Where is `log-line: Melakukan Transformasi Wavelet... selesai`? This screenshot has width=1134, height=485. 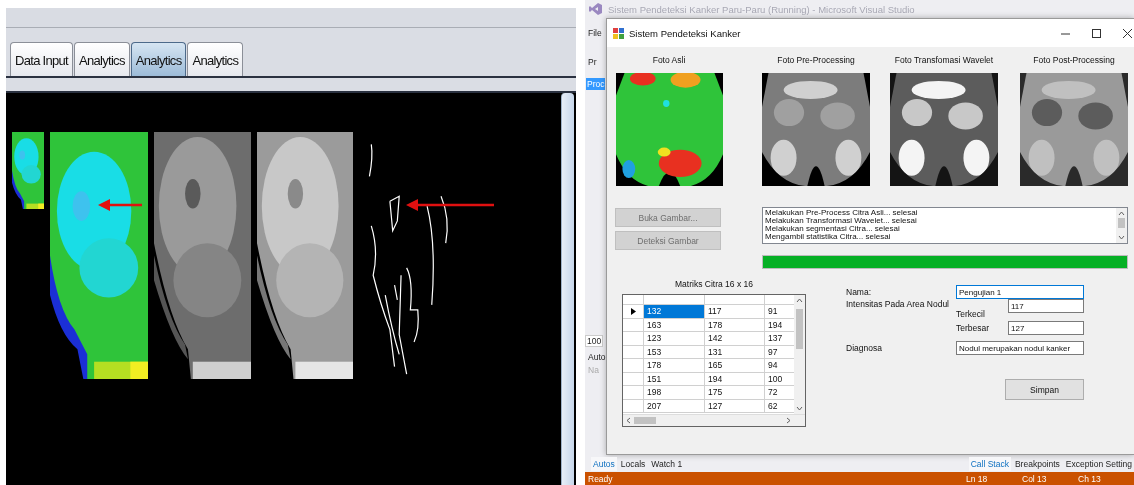
log-line: Melakukan Transformasi Wavelet... selesai is located at coordinates (841, 221).